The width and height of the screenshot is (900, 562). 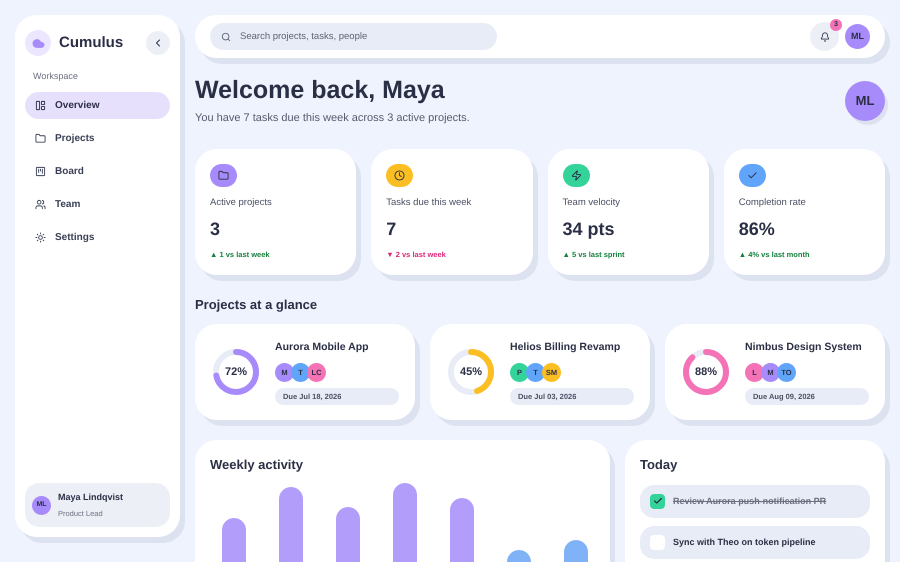 What do you see at coordinates (97, 138) in the screenshot?
I see `nav-item: Projects` at bounding box center [97, 138].